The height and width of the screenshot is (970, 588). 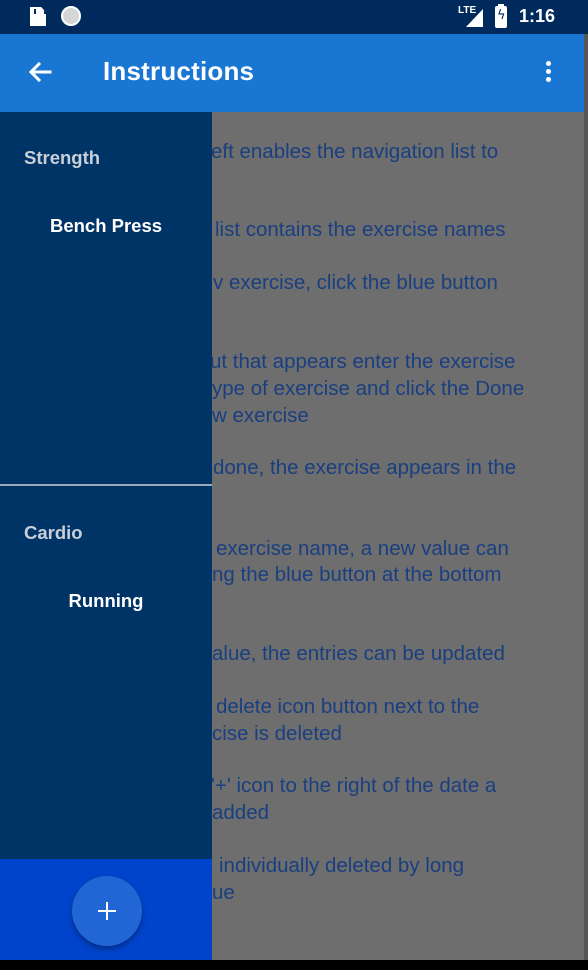 I want to click on drawer-section-cardio: Cardio, so click(x=53, y=532).